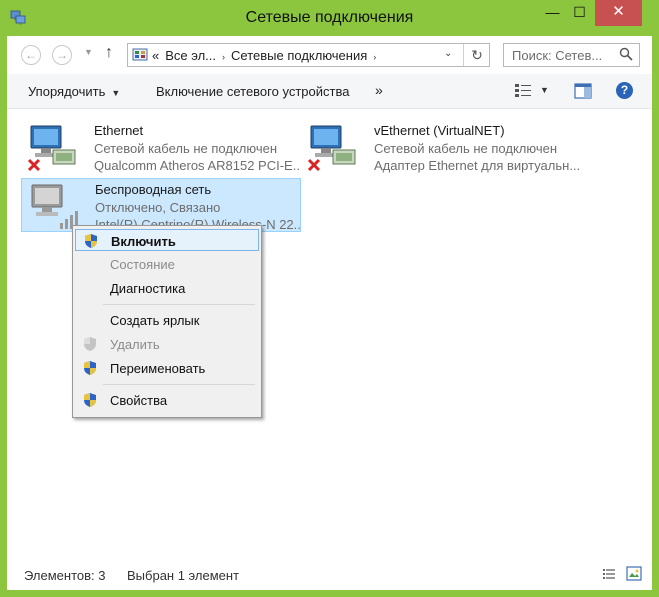  What do you see at coordinates (65, 575) in the screenshot?
I see `item-count: Элементов: 3` at bounding box center [65, 575].